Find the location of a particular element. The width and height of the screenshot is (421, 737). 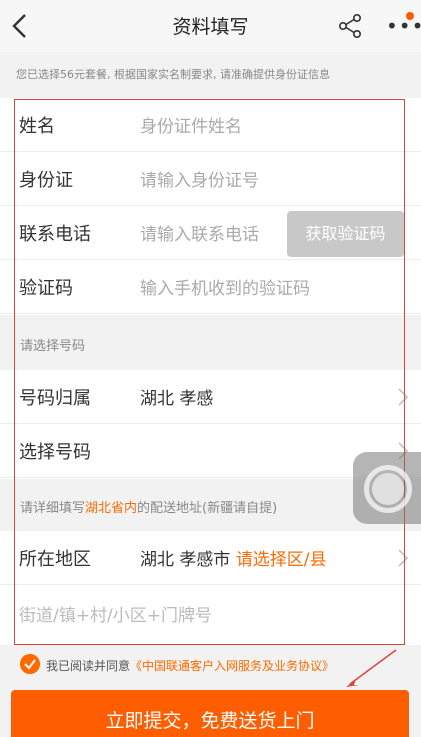

share-icon is located at coordinates (350, 26).